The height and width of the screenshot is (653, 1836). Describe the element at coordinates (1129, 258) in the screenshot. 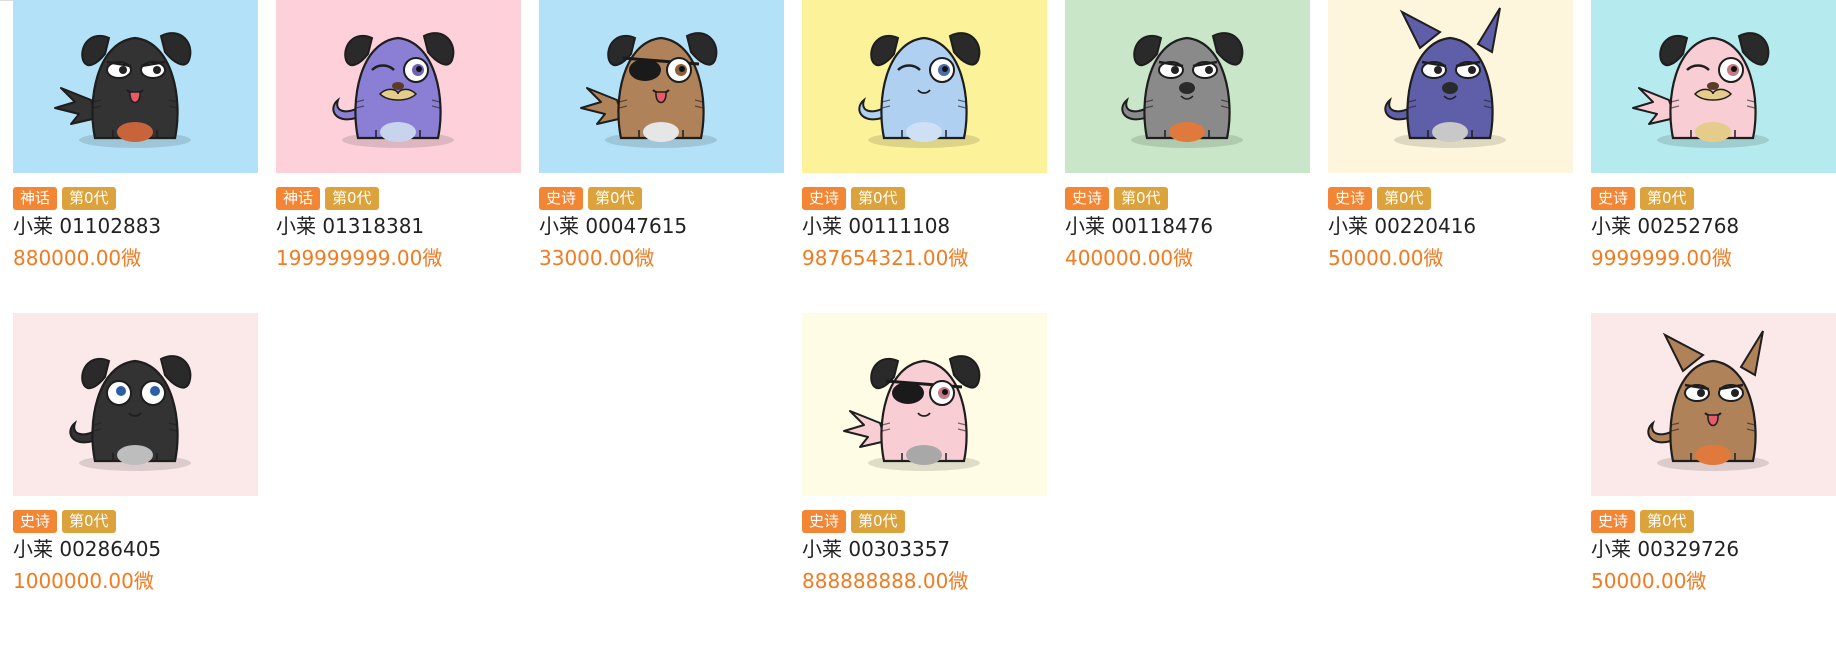

I see `kitty-price: 400000.00微` at that location.